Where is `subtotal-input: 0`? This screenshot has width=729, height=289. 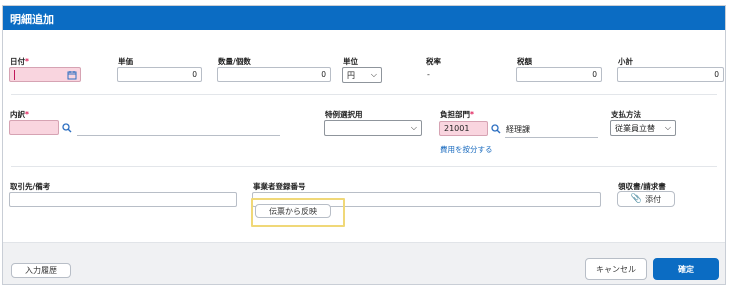
subtotal-input: 0 is located at coordinates (670, 74).